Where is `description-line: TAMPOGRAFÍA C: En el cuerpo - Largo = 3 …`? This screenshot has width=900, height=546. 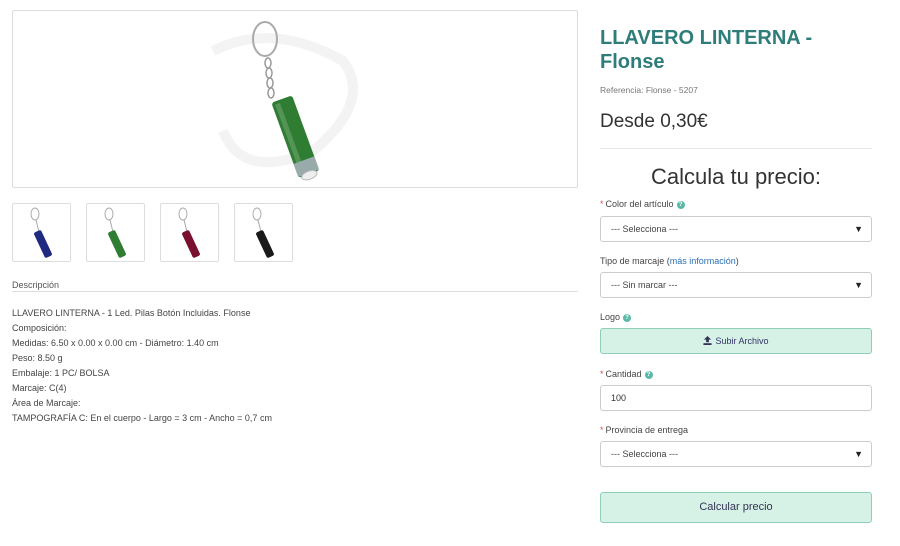
description-line: TAMPOGRAFÍA C: En el cuerpo - Largo = 3 … is located at coordinates (142, 418).